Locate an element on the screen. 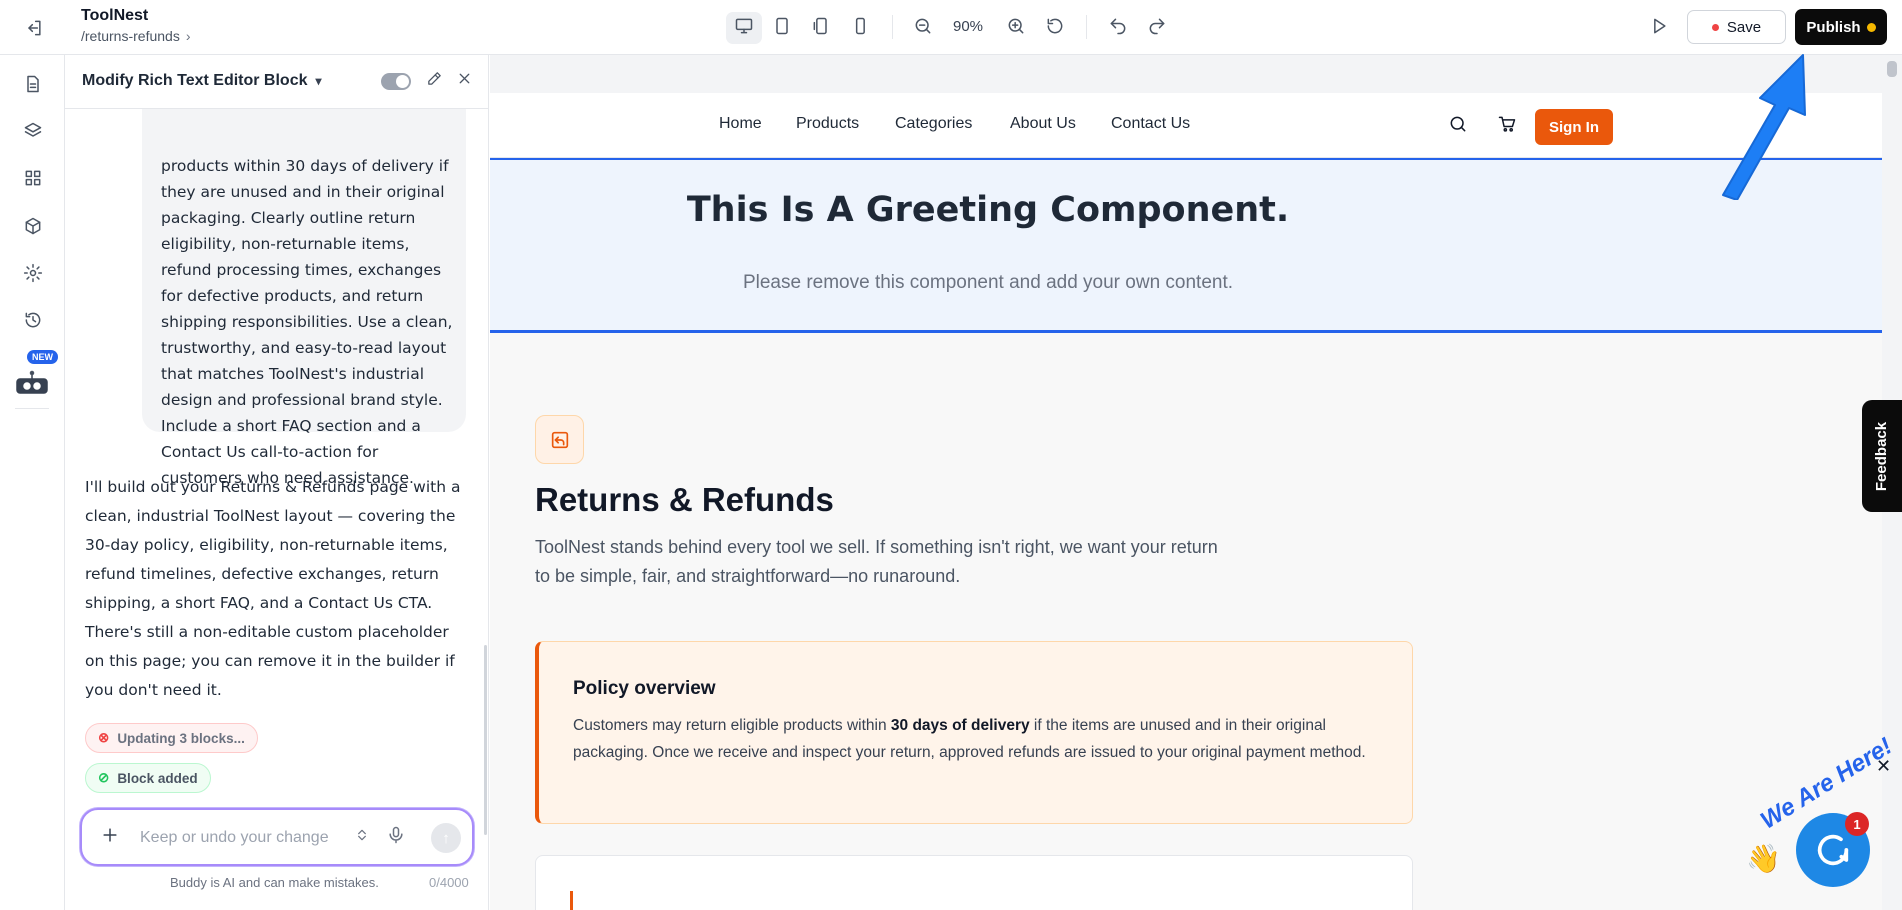 This screenshot has height=910, width=1902. tablet-view-button is located at coordinates (782, 28).